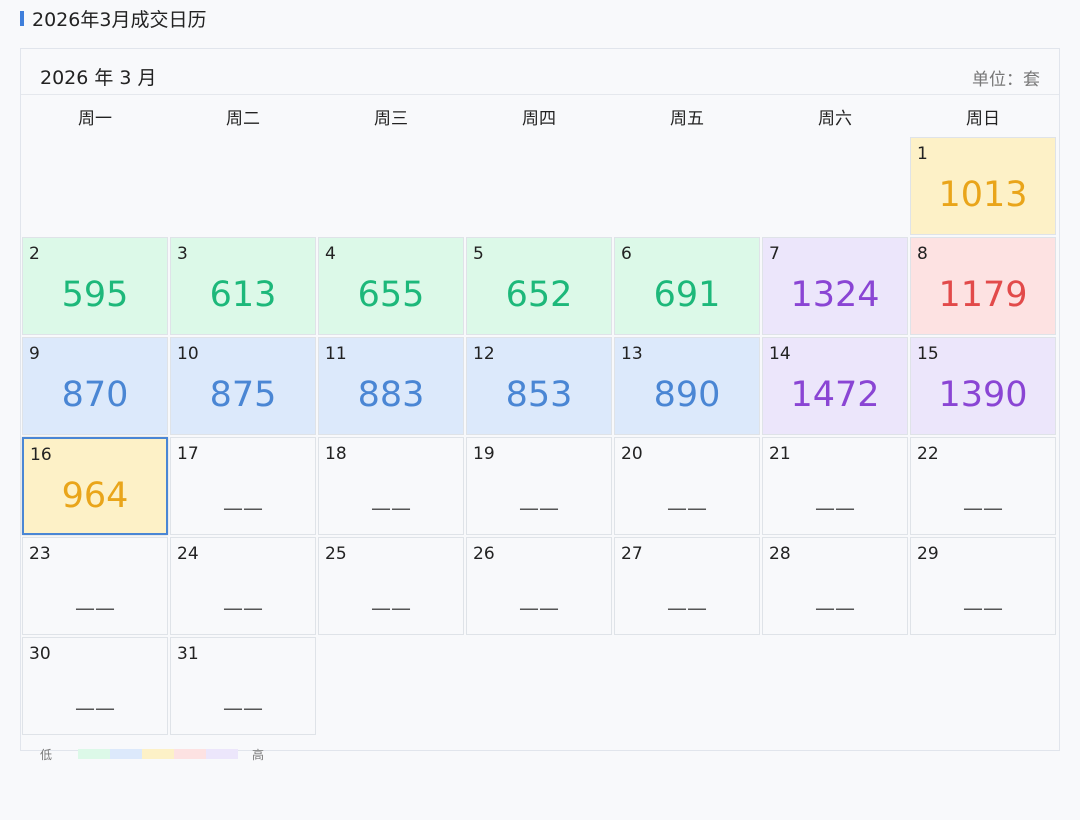 The height and width of the screenshot is (820, 1080). Describe the element at coordinates (22, 18) in the screenshot. I see `title-accent-bar` at that location.